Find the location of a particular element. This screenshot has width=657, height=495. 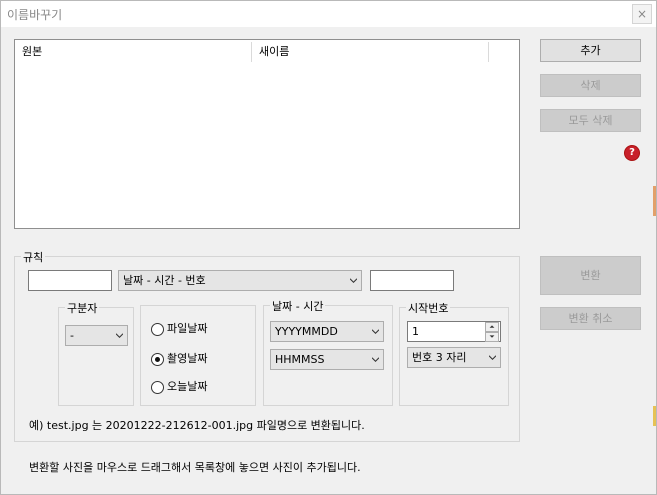

pattern-select: 날짜 - 시간 - 번호 is located at coordinates (240, 280).